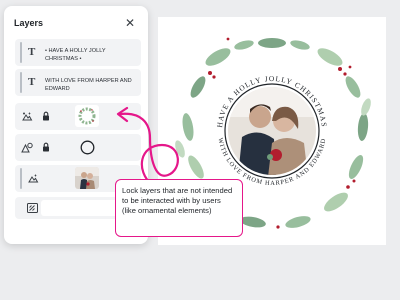  I want to click on annotation-arrow, so click(147, 146).